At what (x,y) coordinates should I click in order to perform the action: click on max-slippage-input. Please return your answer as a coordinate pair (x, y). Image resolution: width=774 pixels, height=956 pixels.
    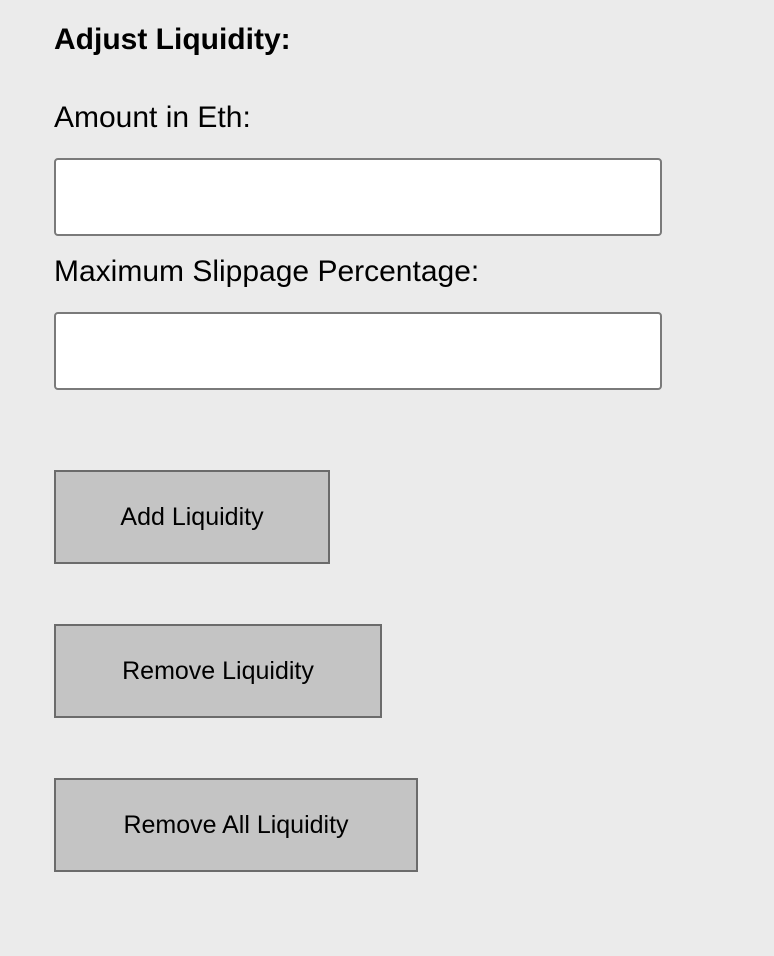
    Looking at the image, I should click on (358, 351).